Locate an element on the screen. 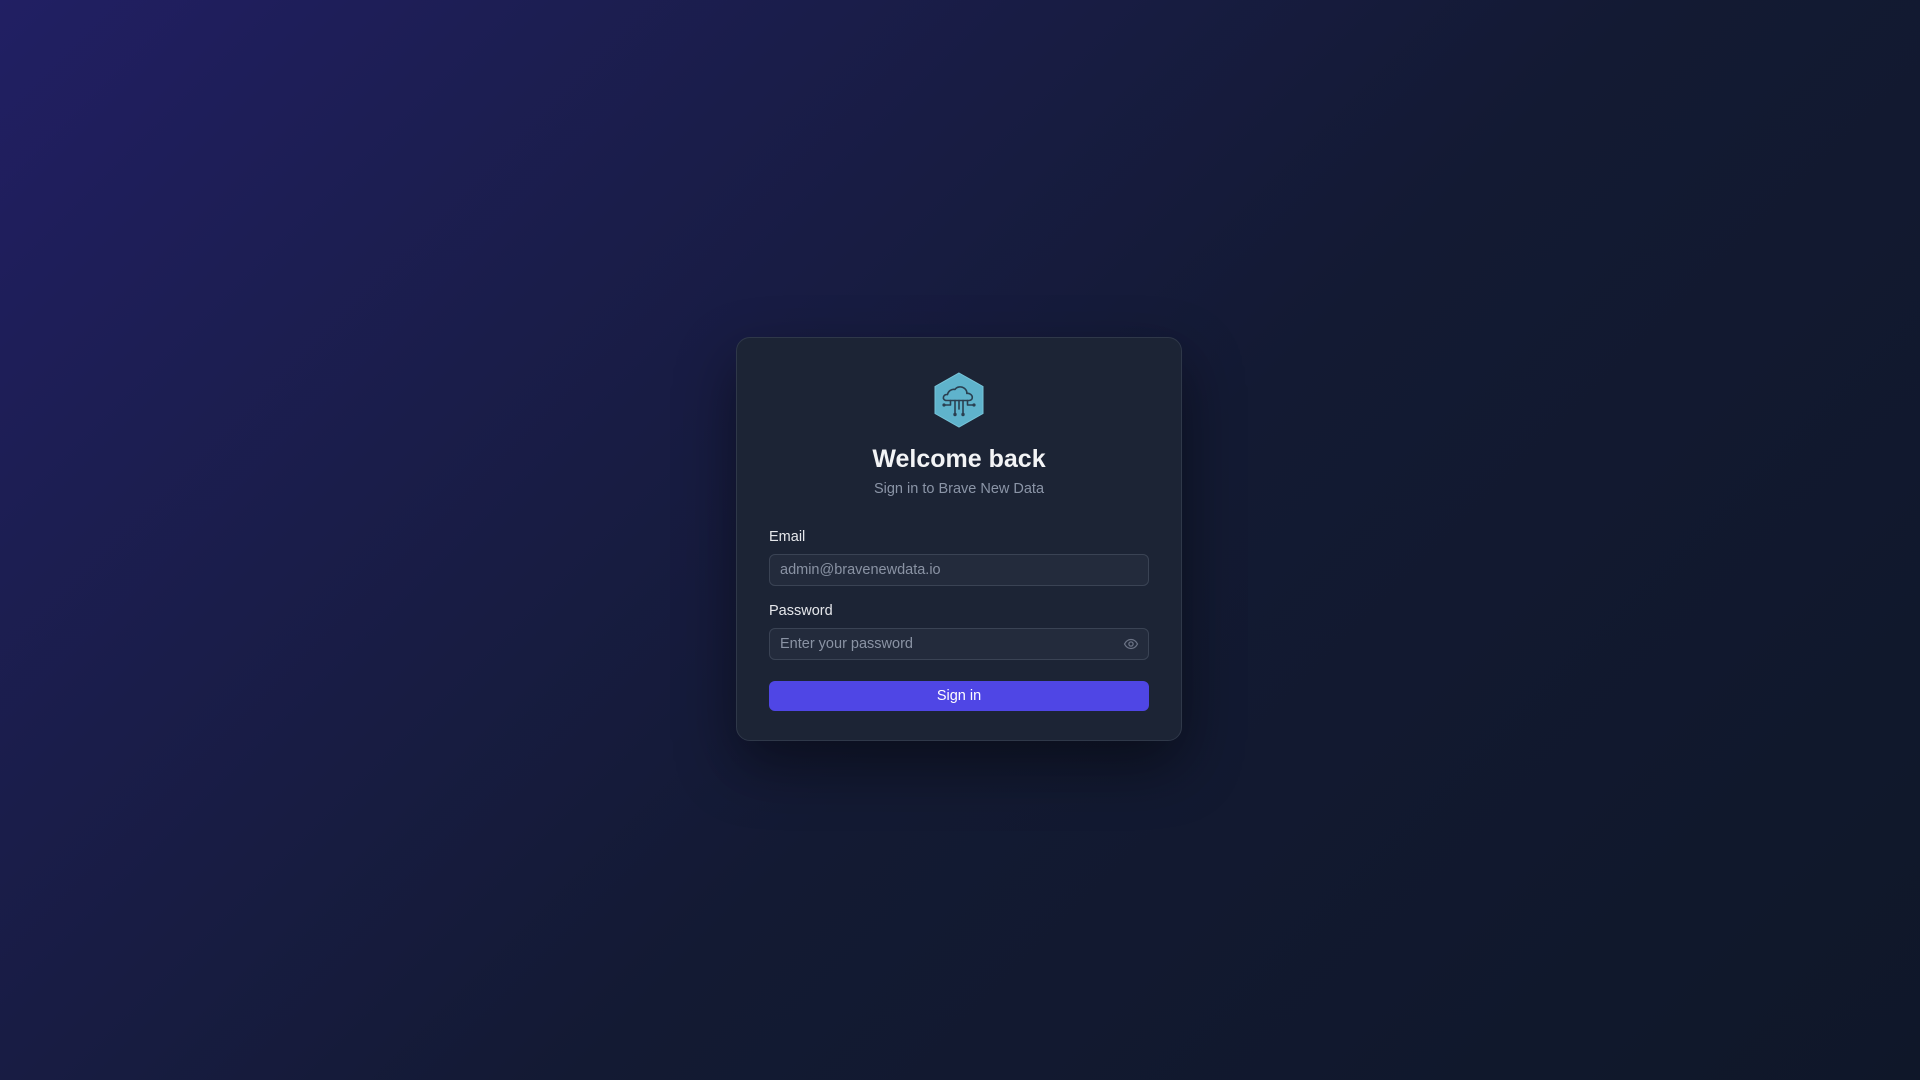  email-field-wrapper is located at coordinates (959, 570).